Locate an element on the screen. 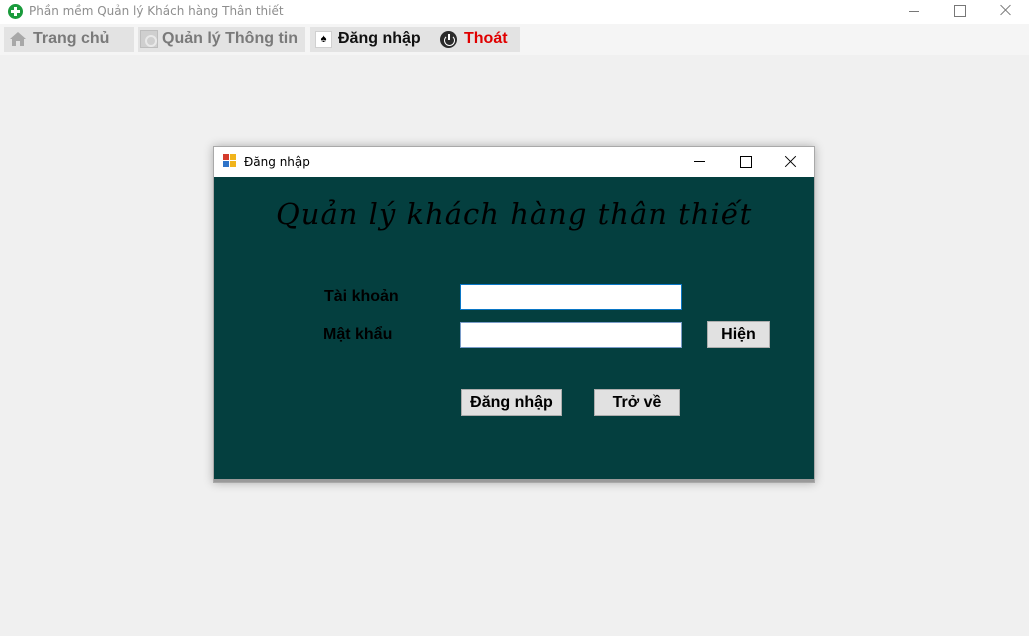 Image resolution: width=1029 pixels, height=636 pixels. close-button is located at coordinates (1005, 12).